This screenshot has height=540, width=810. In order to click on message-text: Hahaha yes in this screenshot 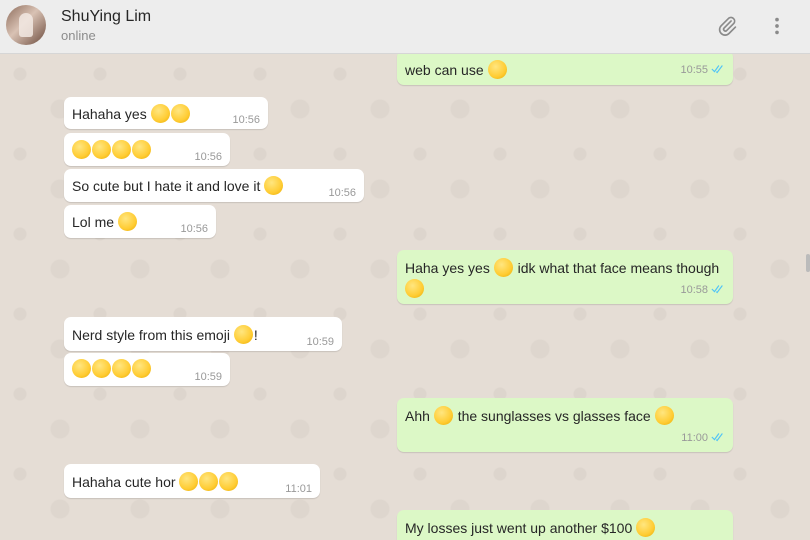, I will do `click(109, 114)`.